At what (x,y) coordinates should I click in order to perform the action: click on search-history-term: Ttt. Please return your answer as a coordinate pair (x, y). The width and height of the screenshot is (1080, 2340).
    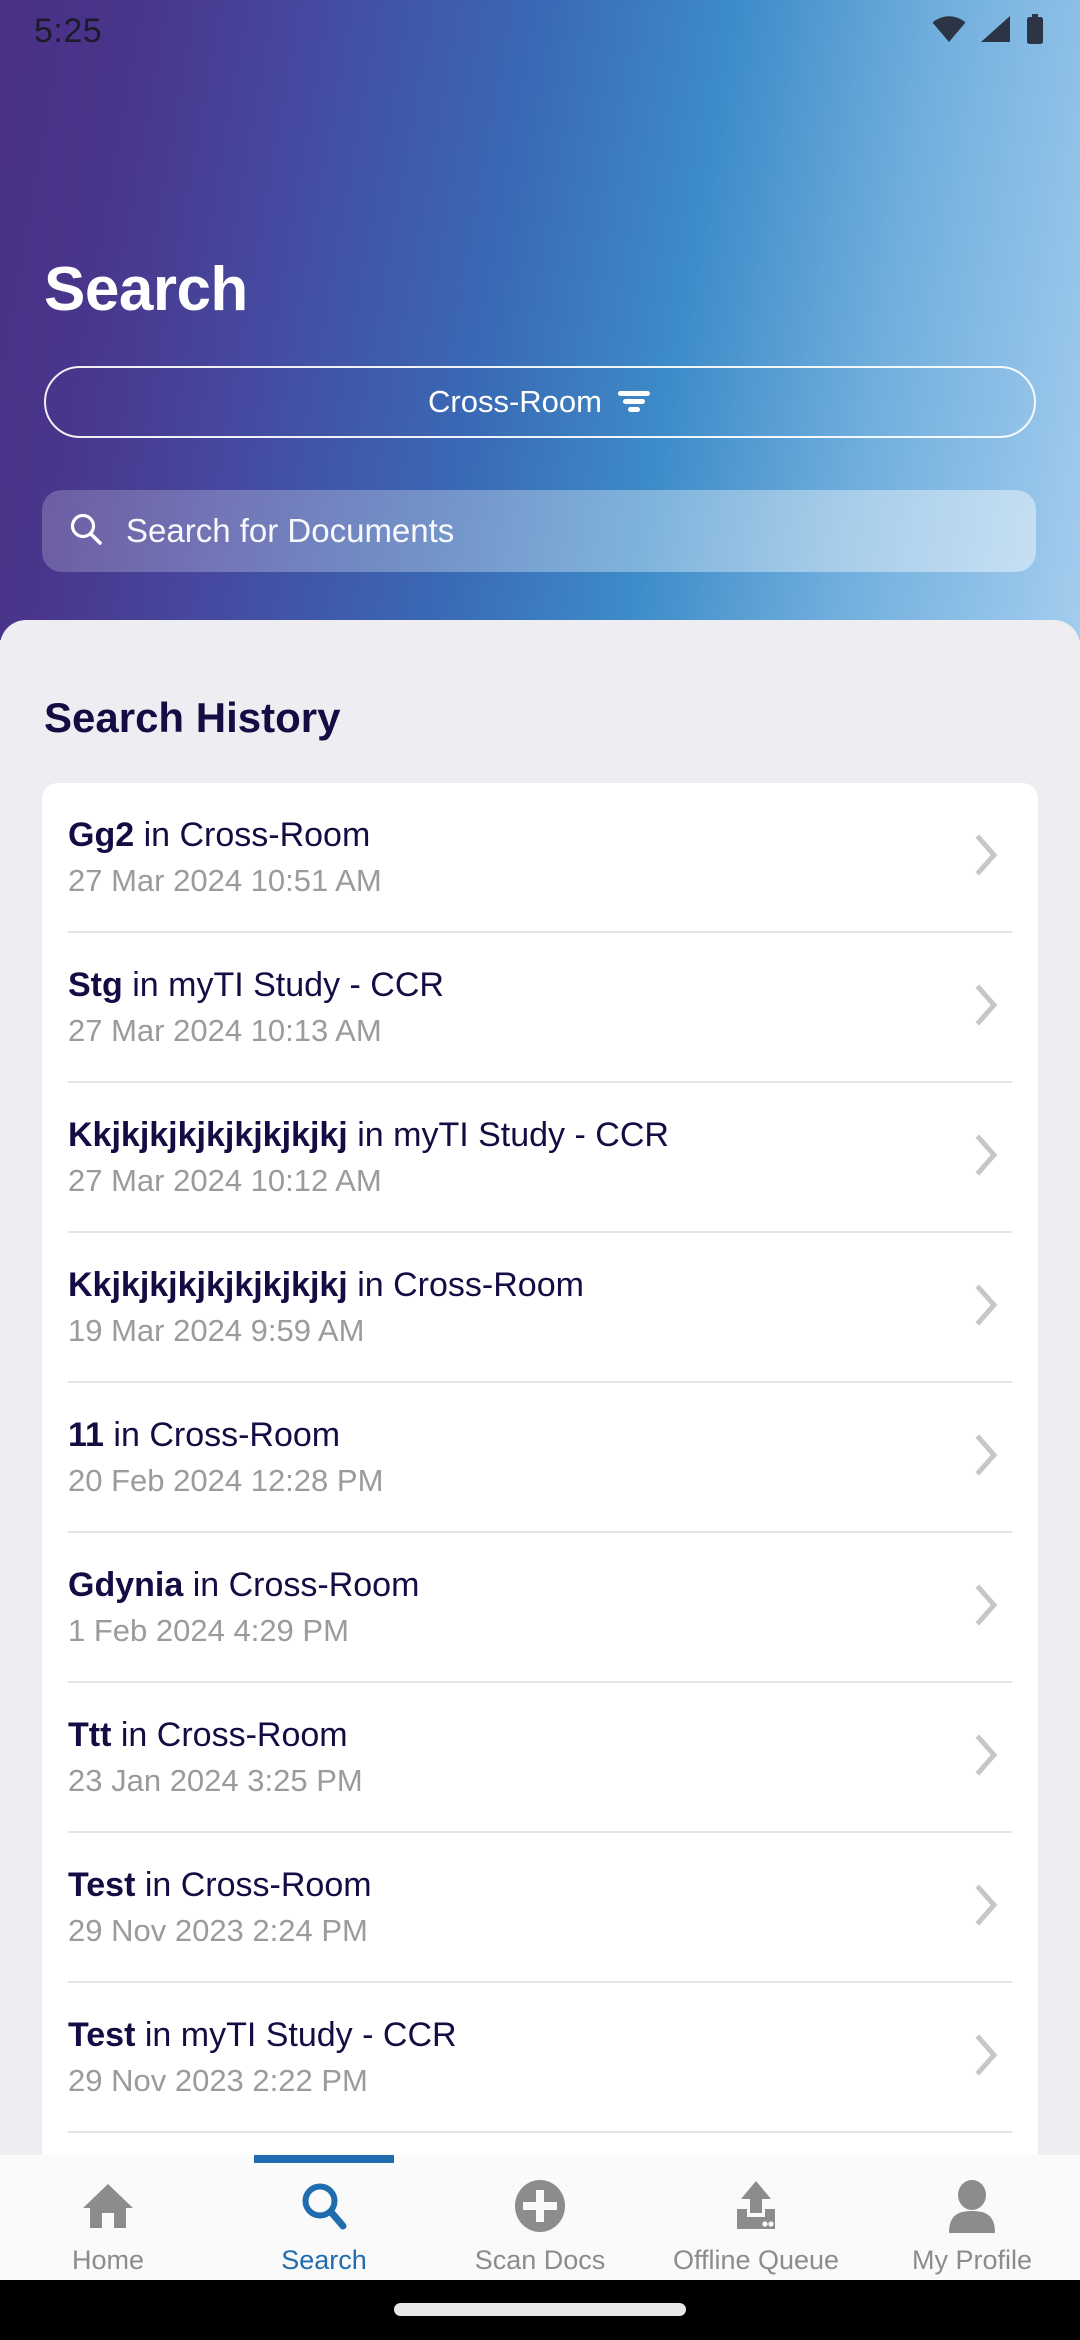
    Looking at the image, I should click on (90, 1734).